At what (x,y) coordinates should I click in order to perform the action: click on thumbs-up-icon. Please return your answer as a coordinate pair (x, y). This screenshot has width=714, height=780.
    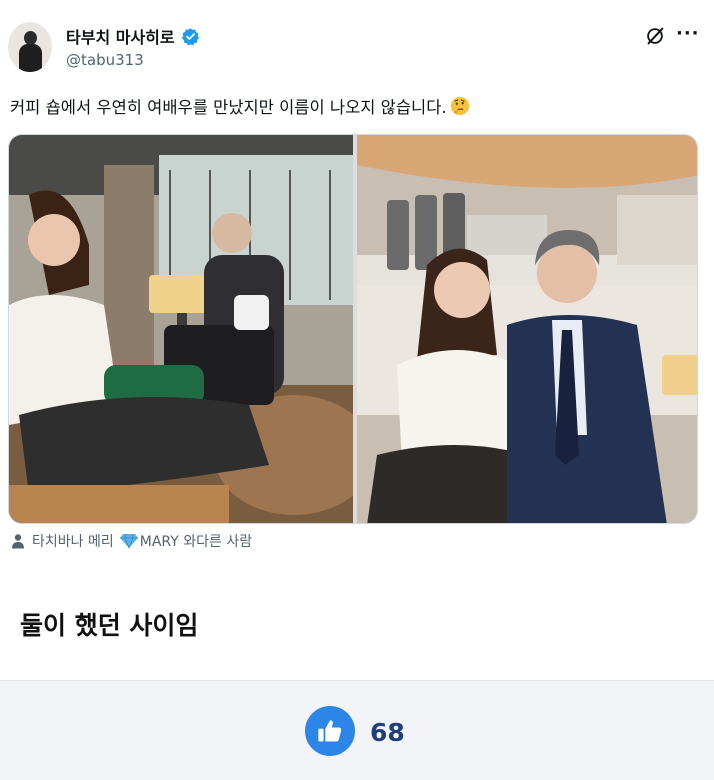
    Looking at the image, I should click on (330, 731).